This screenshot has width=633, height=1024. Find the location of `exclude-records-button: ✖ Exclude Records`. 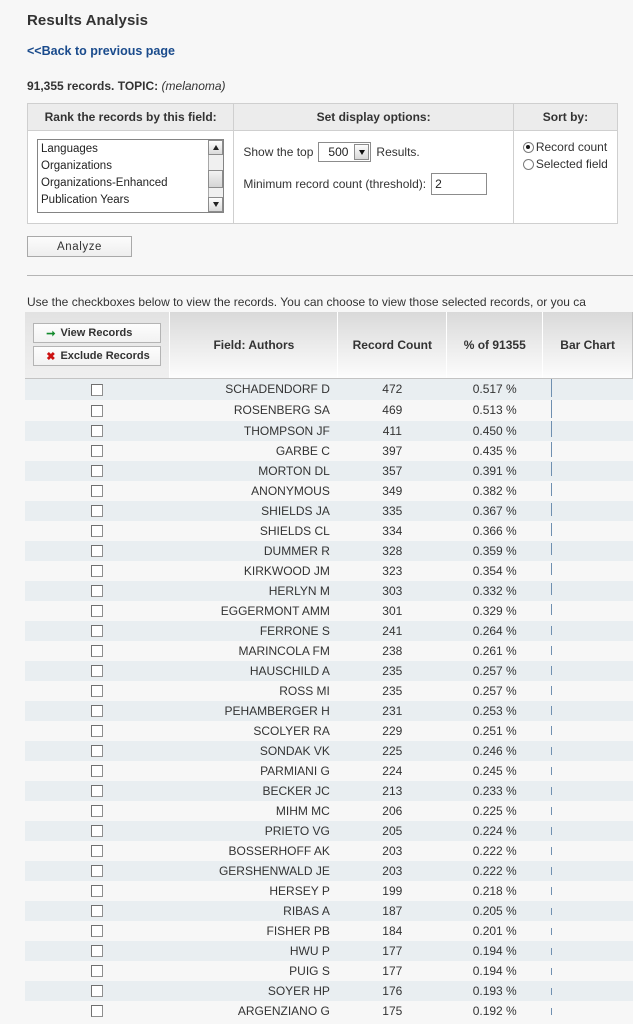

exclude-records-button: ✖ Exclude Records is located at coordinates (97, 356).